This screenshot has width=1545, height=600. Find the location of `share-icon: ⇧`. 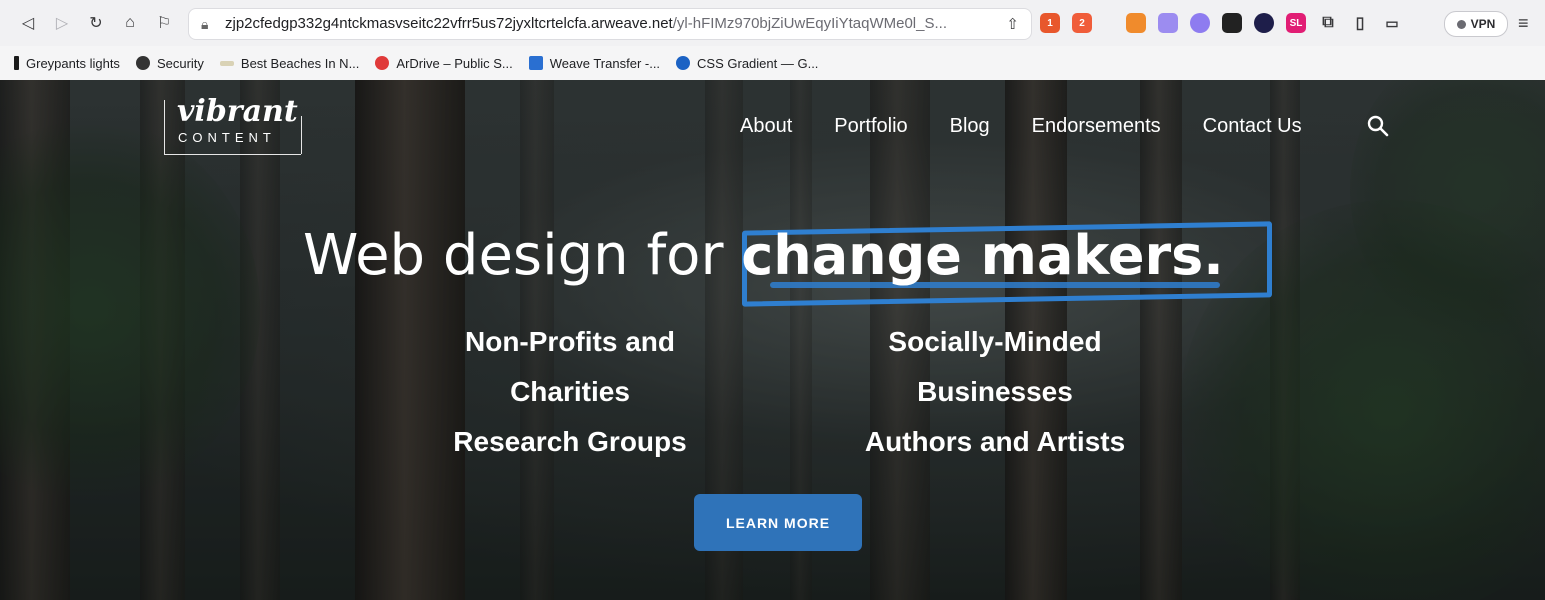

share-icon: ⇧ is located at coordinates (1012, 24).